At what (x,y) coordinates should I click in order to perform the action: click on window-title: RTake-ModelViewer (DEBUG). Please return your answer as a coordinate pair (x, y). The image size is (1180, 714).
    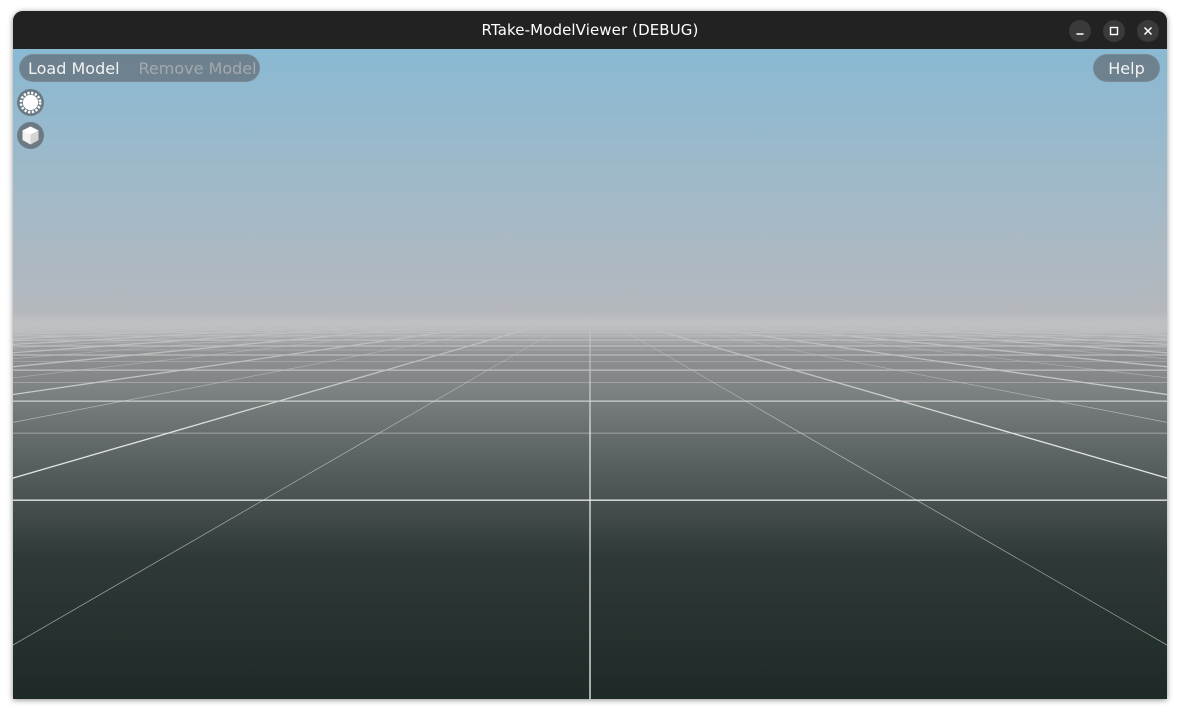
    Looking at the image, I should click on (590, 30).